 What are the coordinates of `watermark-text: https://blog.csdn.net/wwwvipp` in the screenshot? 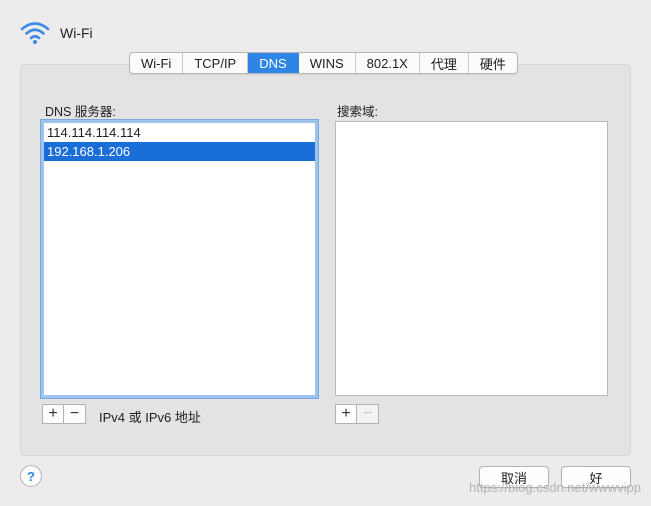 It's located at (555, 487).